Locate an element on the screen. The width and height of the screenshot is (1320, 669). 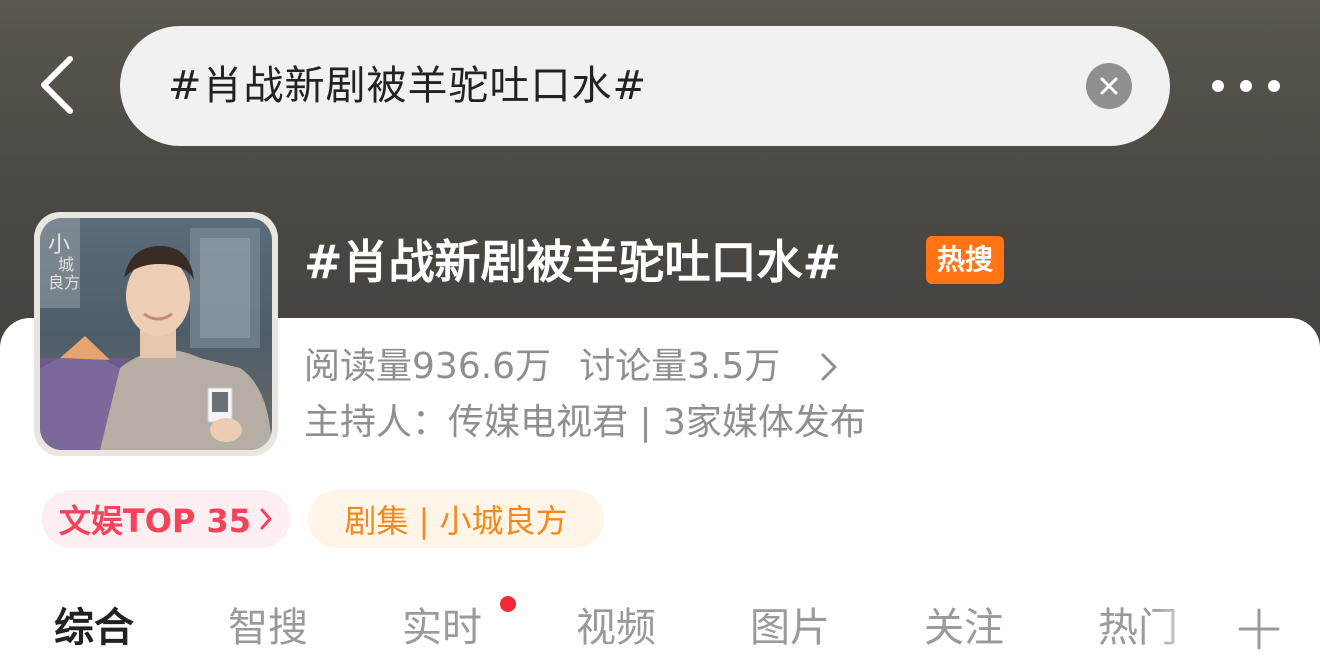
tab-following: 关注 is located at coordinates (964, 628).